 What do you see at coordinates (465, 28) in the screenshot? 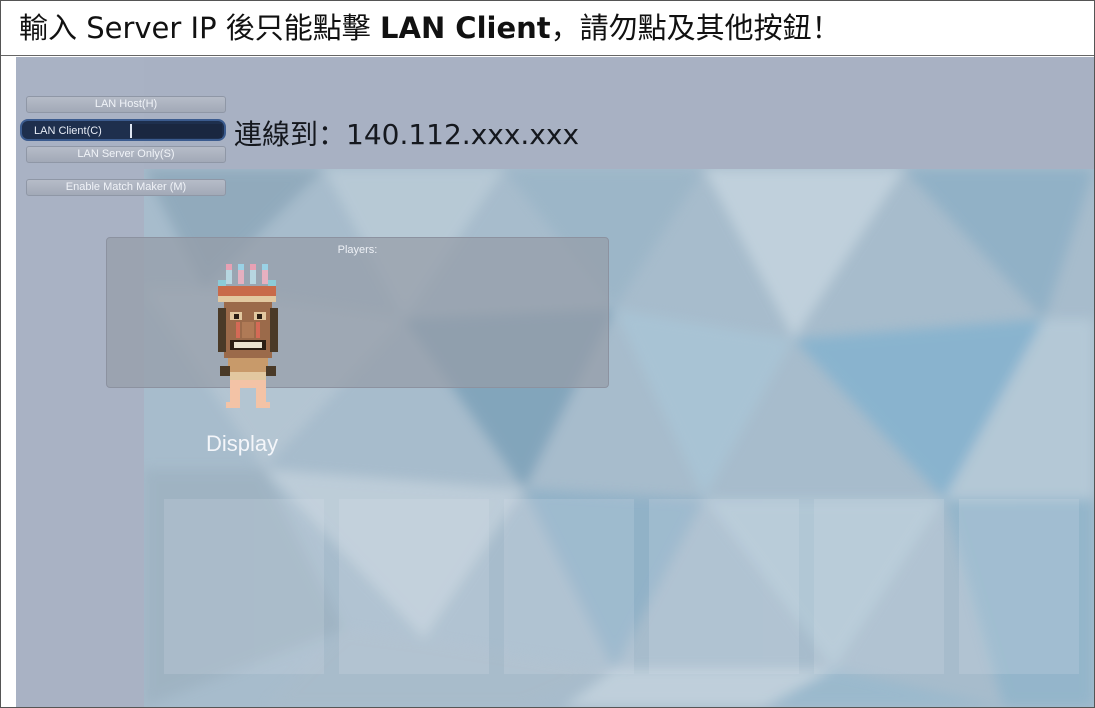
I see `banner-emphasis: LAN Client` at bounding box center [465, 28].